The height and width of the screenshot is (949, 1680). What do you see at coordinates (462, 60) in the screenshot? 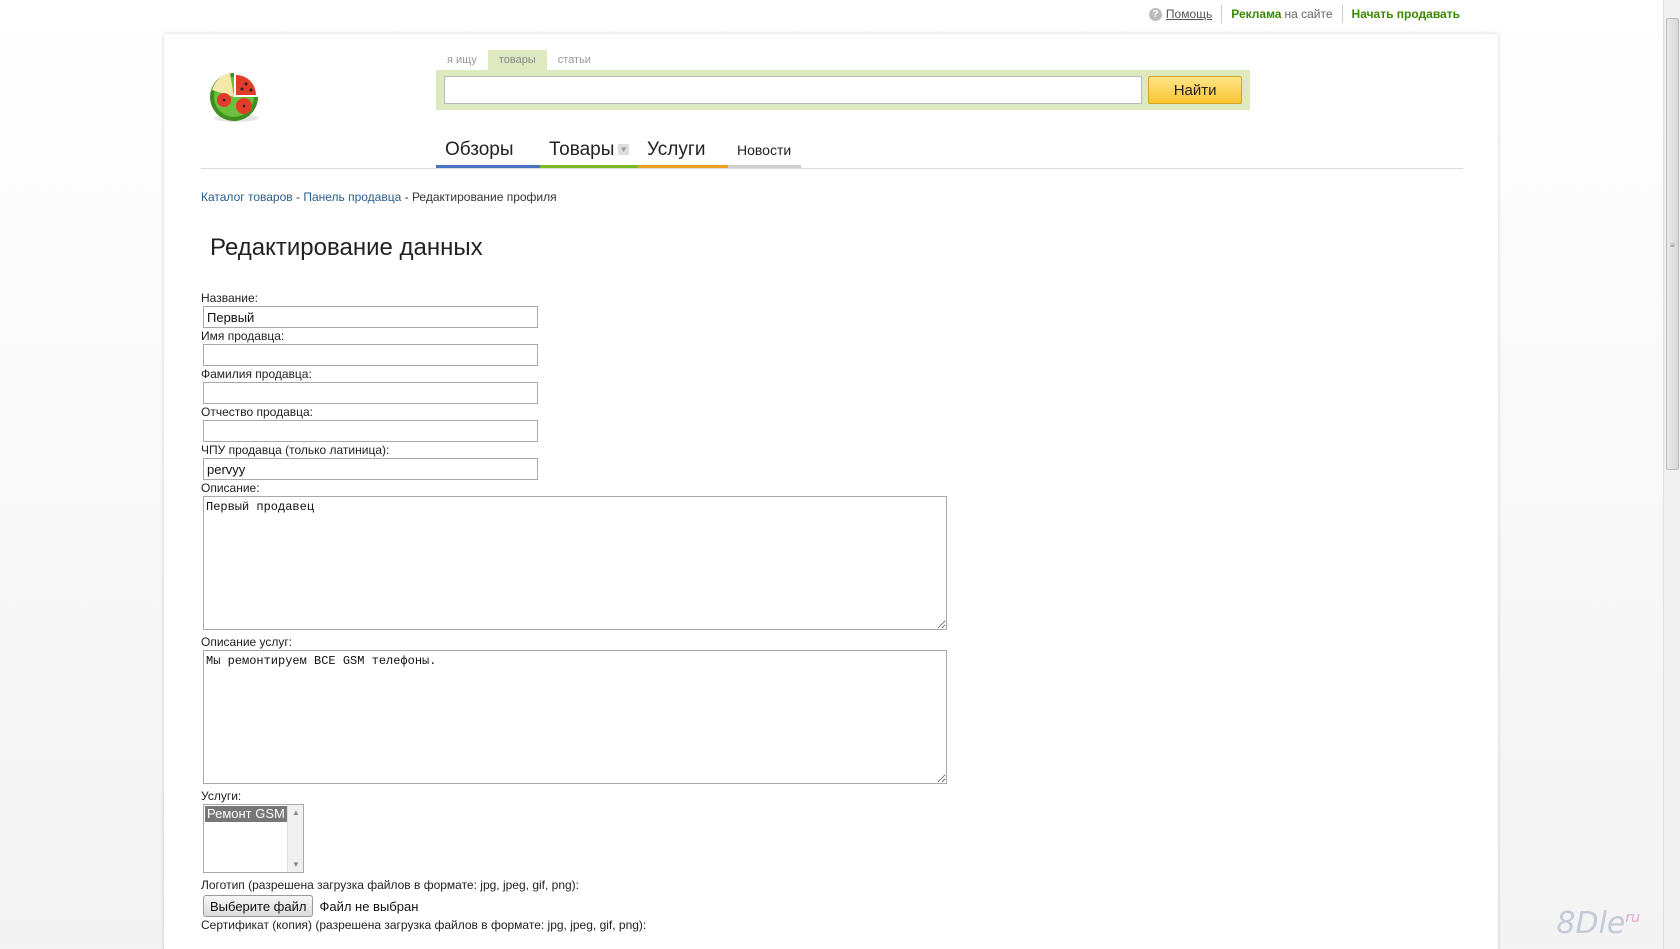
I see `search-tab-looking: я ищу` at bounding box center [462, 60].